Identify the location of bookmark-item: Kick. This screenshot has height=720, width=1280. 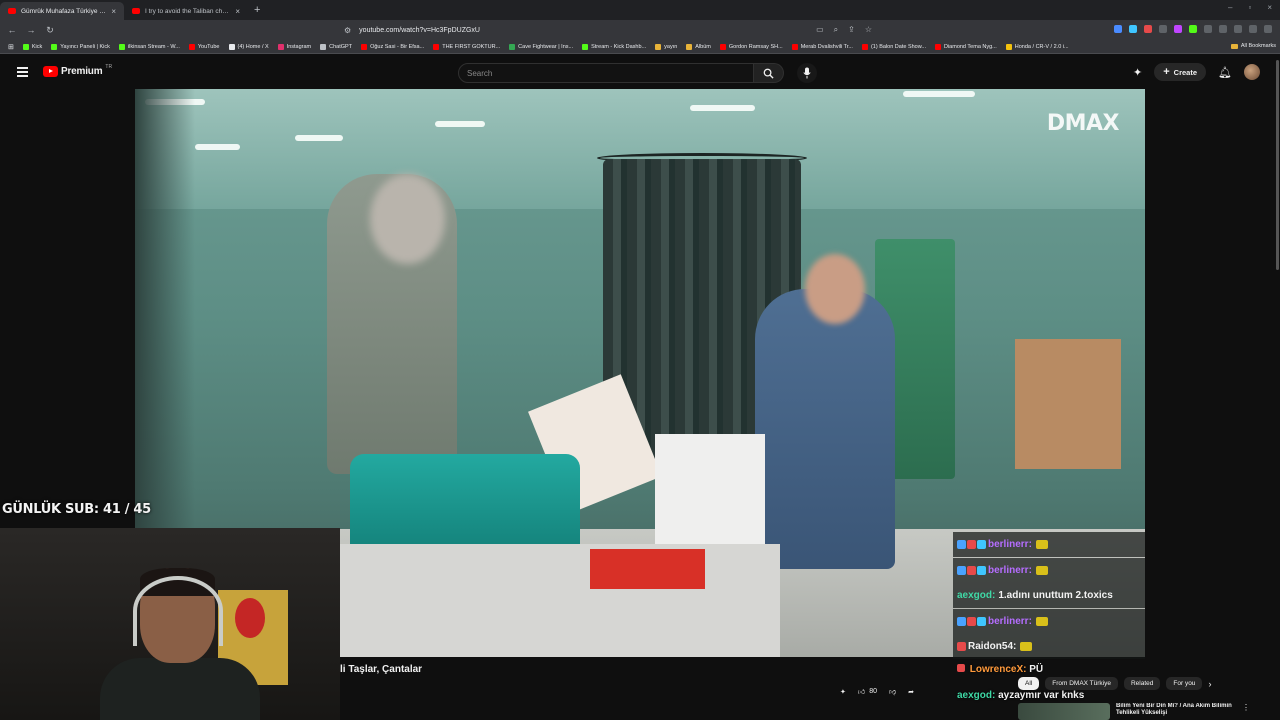
(32, 46).